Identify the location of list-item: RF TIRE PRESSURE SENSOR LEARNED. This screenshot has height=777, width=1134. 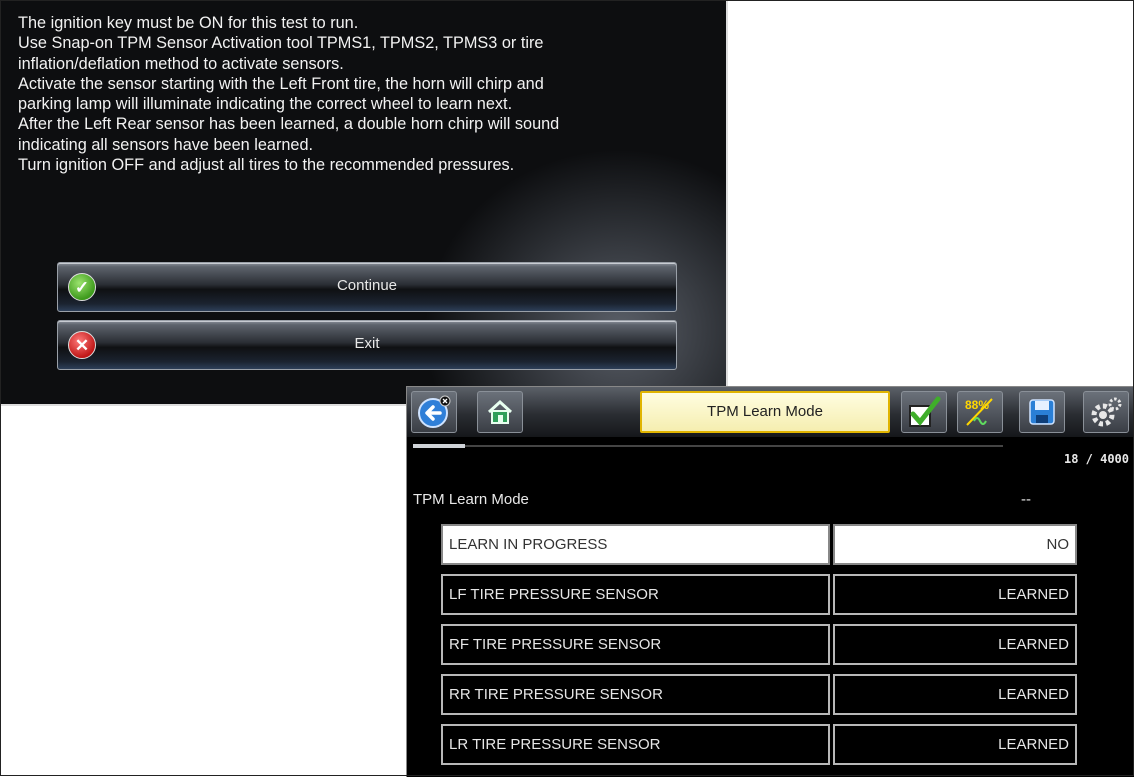
(759, 644).